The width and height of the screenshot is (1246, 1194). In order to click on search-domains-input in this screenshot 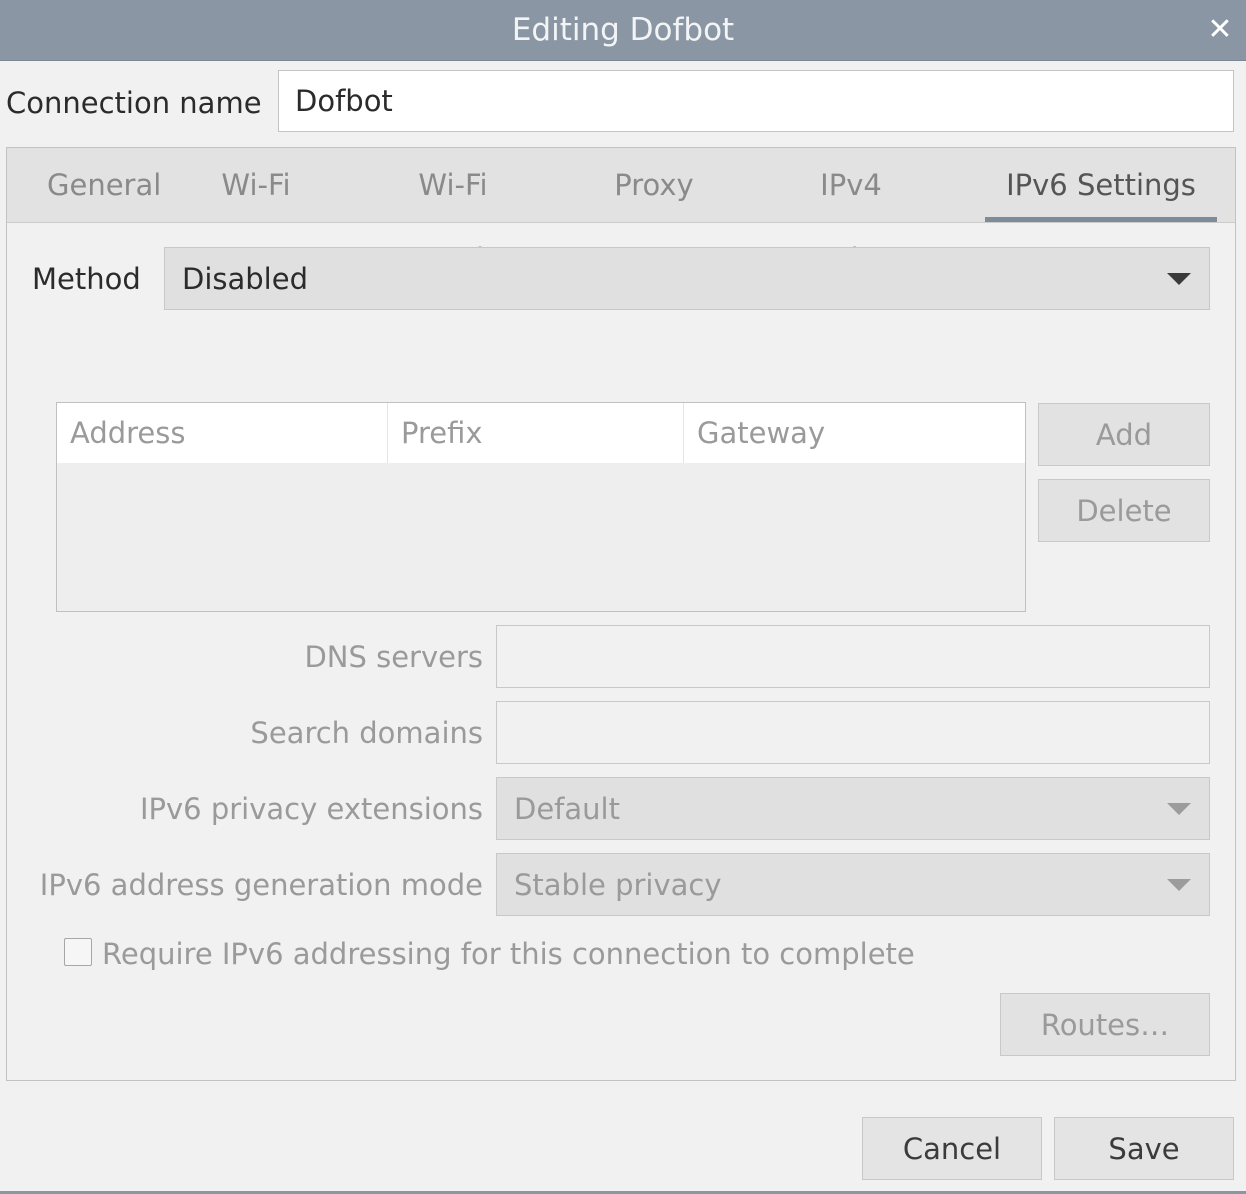, I will do `click(853, 732)`.